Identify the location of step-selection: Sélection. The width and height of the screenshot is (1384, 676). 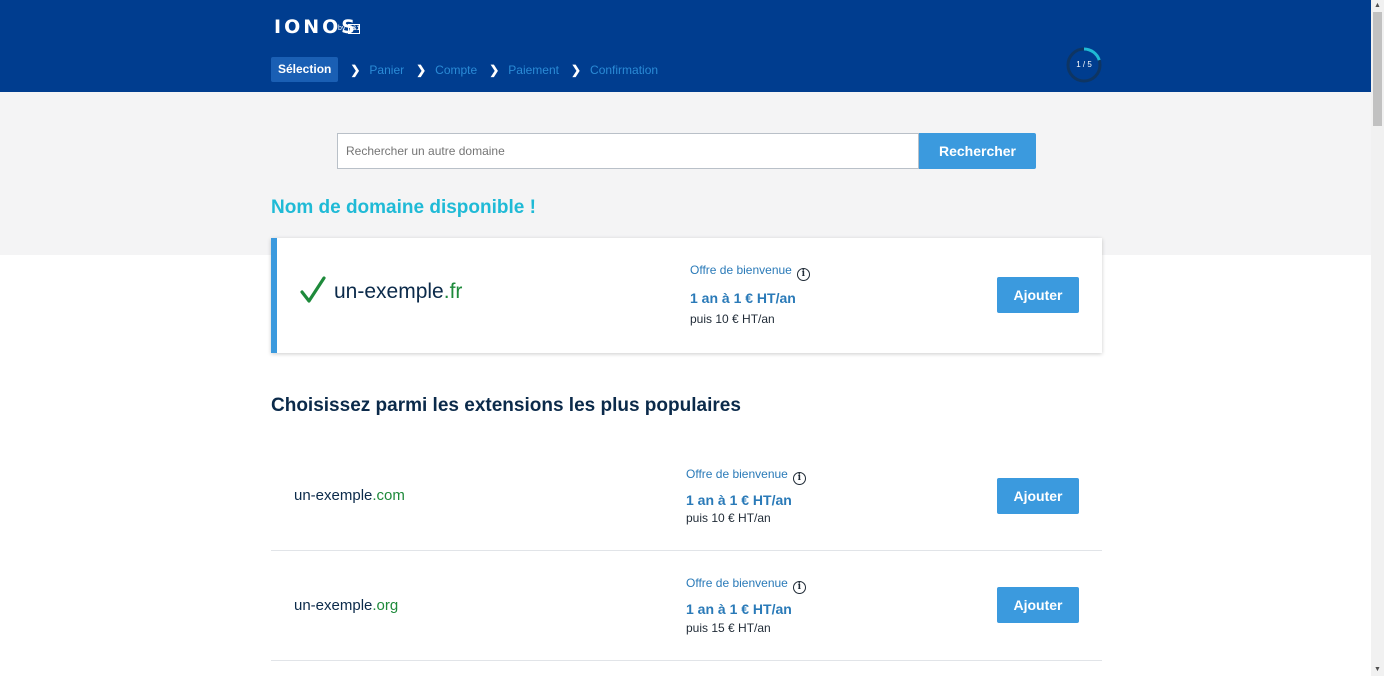
(305, 69).